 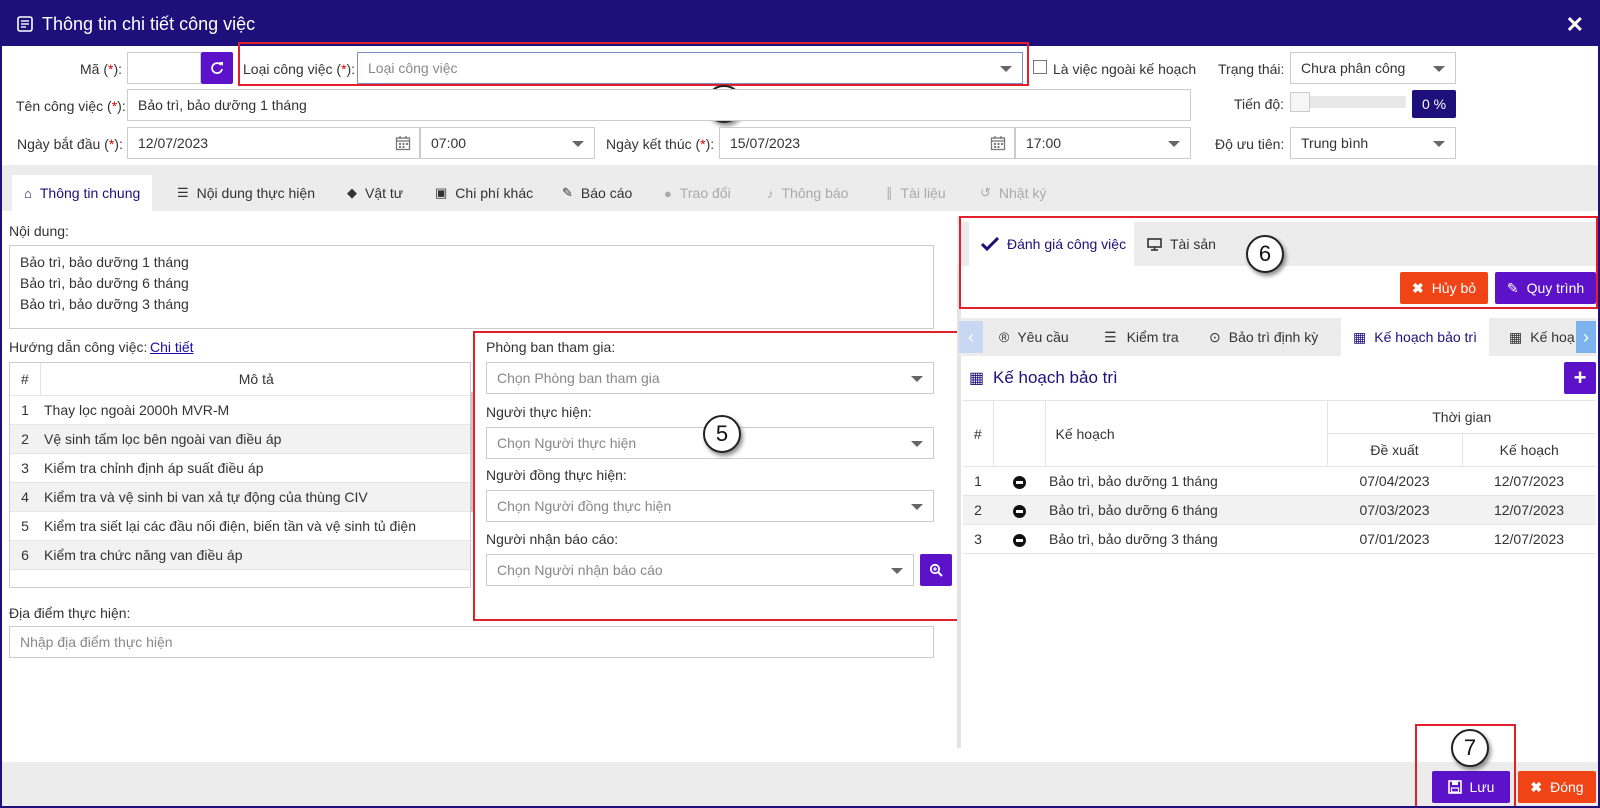 What do you see at coordinates (567, 192) in the screenshot?
I see `edit-icon: ✎` at bounding box center [567, 192].